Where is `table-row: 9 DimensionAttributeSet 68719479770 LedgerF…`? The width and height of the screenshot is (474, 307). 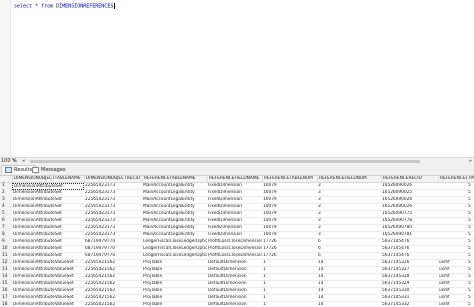
table-row: 9 DimensionAttributeSet 68719479770 LedgerF… is located at coordinates (237, 242).